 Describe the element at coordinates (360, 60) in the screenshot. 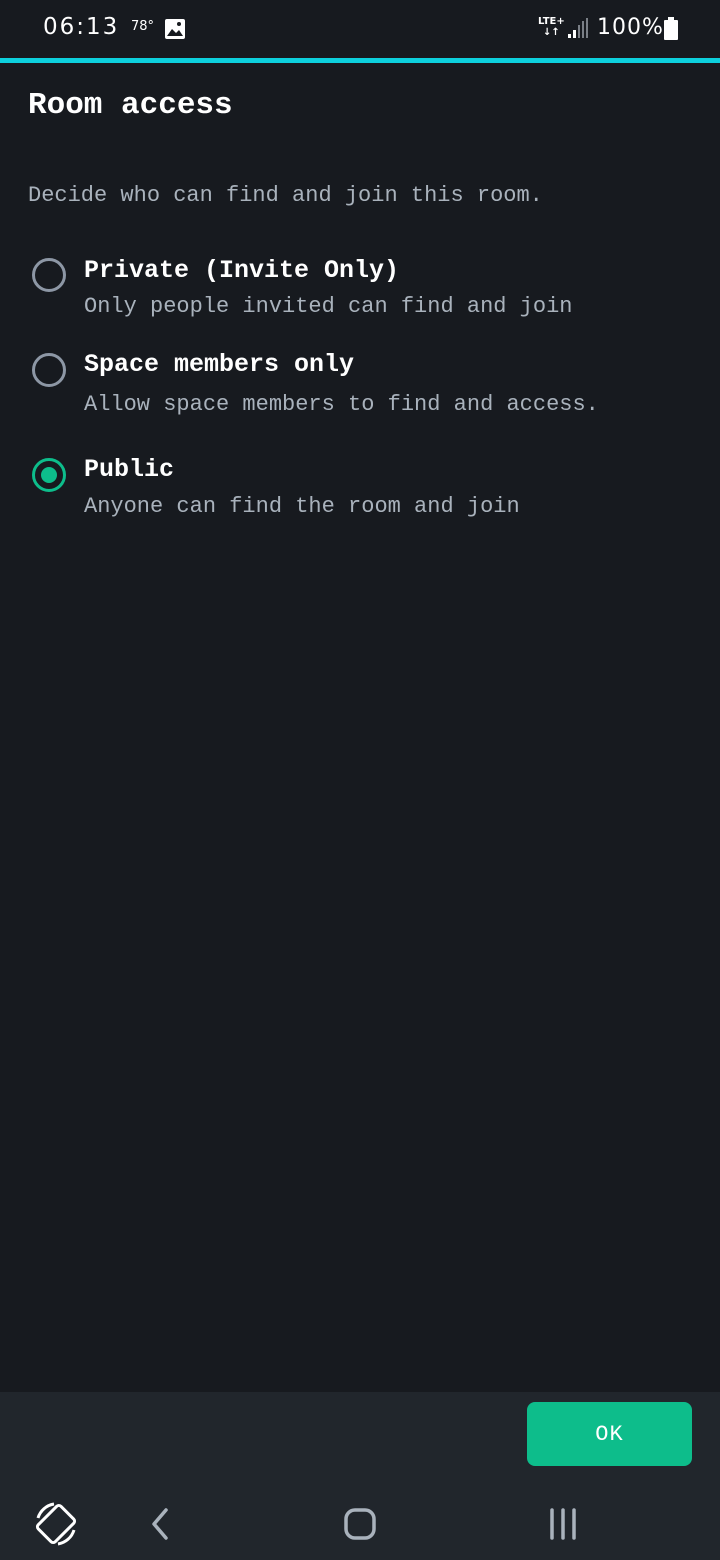

I see `accent-divider` at that location.